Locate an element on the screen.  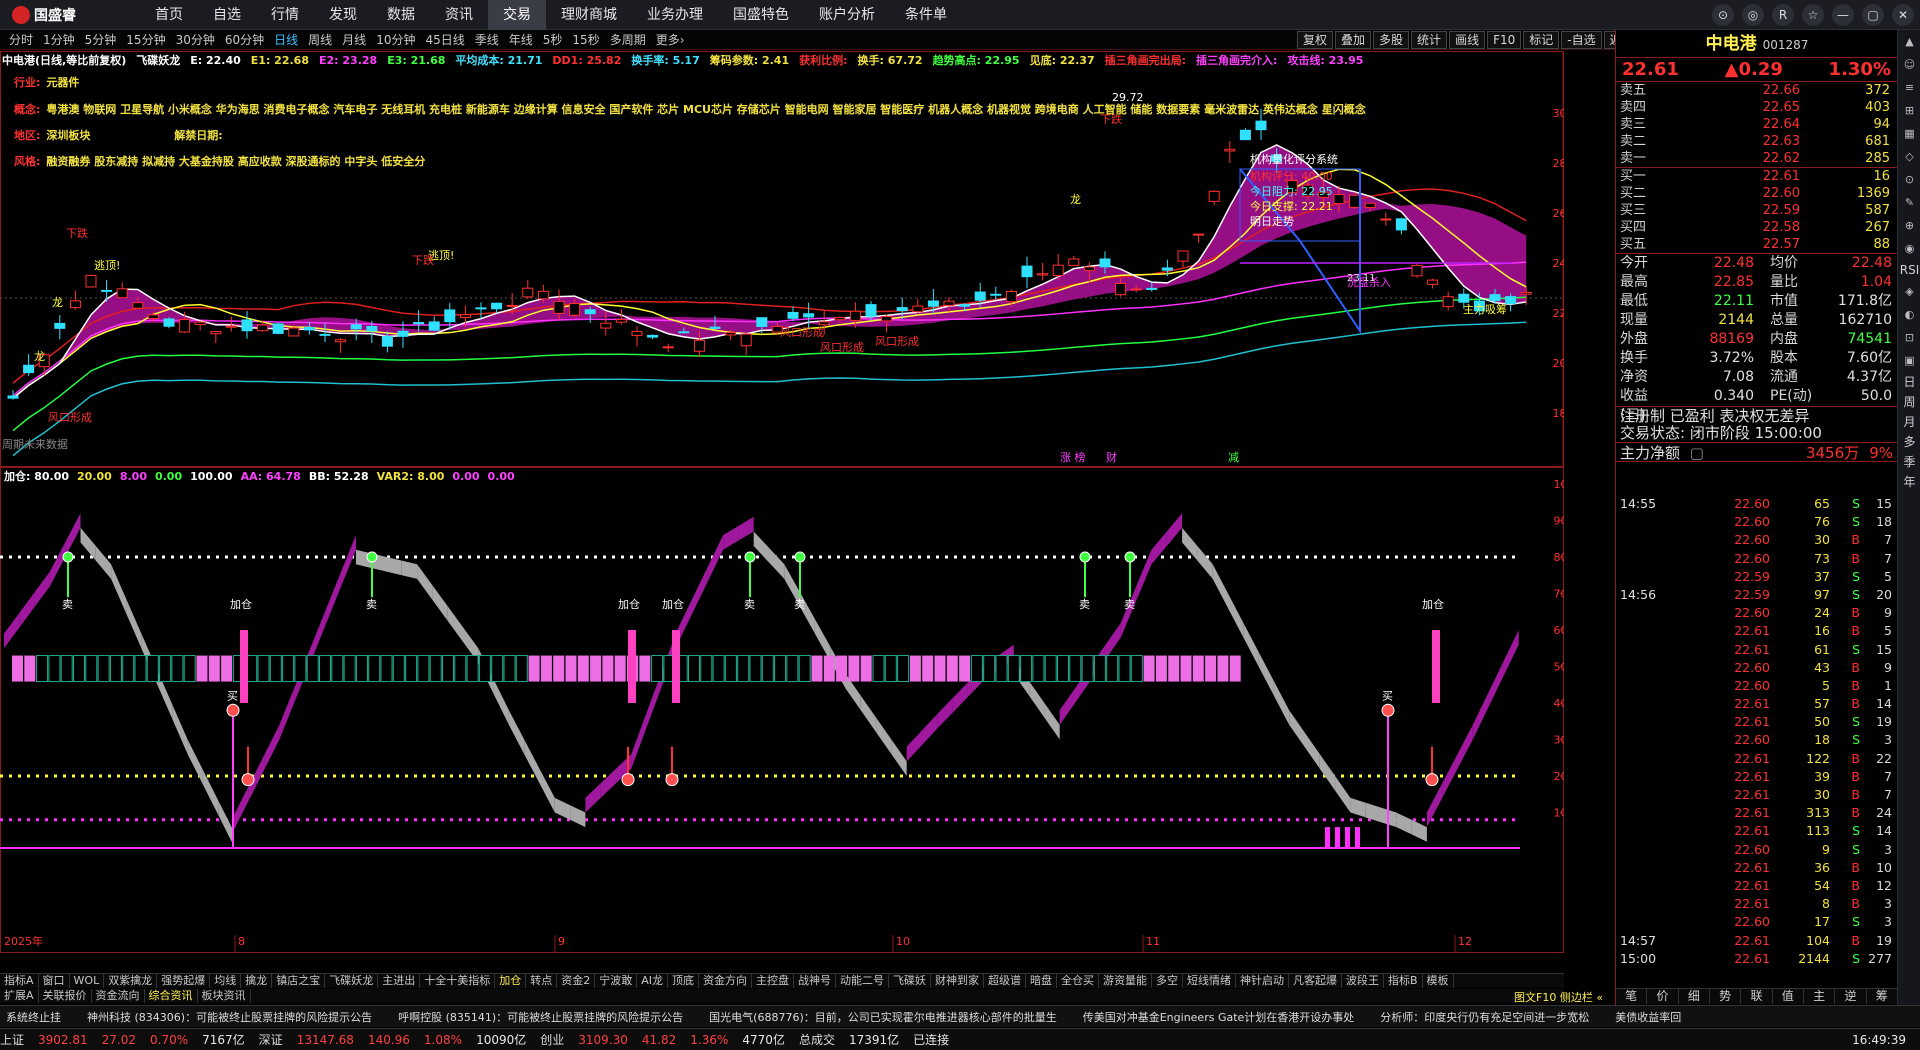
sidebar-icon: 月 is located at coordinates (1909, 422).